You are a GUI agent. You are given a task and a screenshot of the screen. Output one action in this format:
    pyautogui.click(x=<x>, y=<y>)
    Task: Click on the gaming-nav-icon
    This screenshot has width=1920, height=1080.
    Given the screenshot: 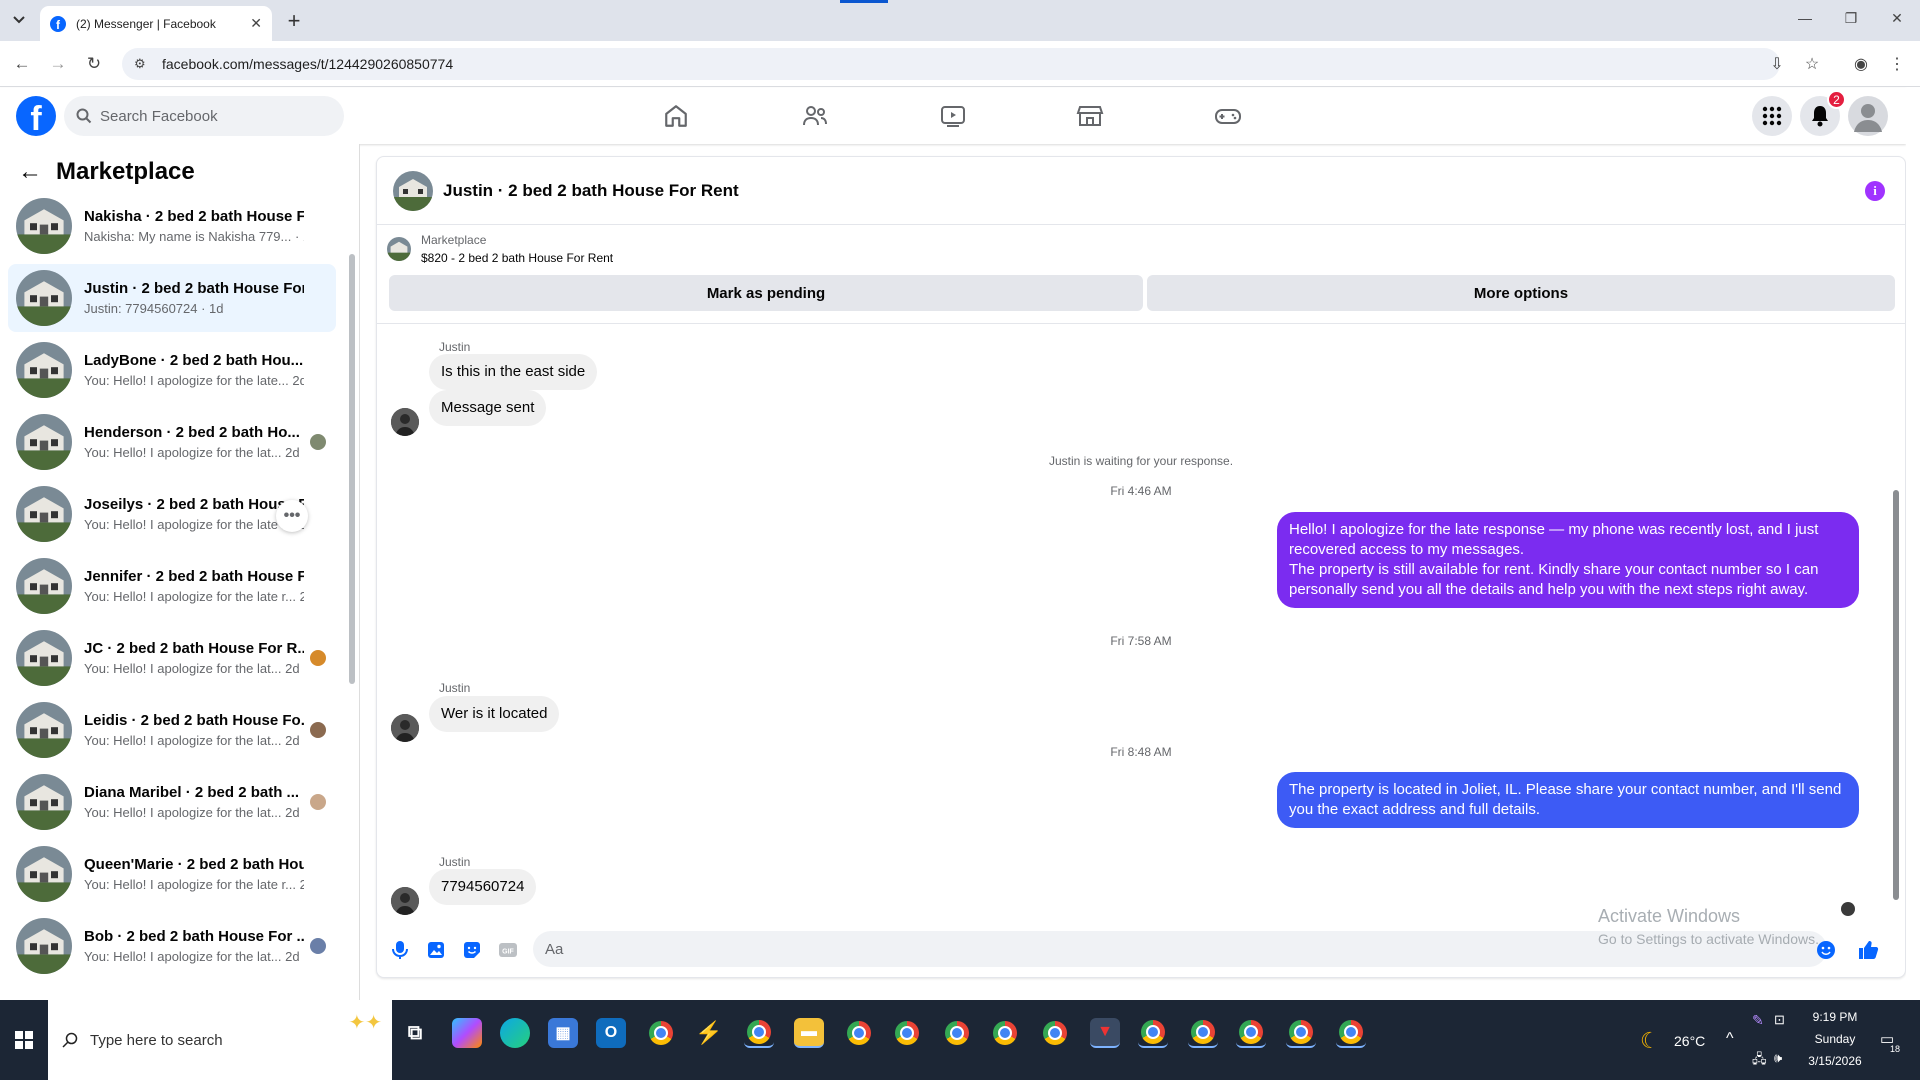 What is the action you would take?
    pyautogui.click(x=1228, y=116)
    